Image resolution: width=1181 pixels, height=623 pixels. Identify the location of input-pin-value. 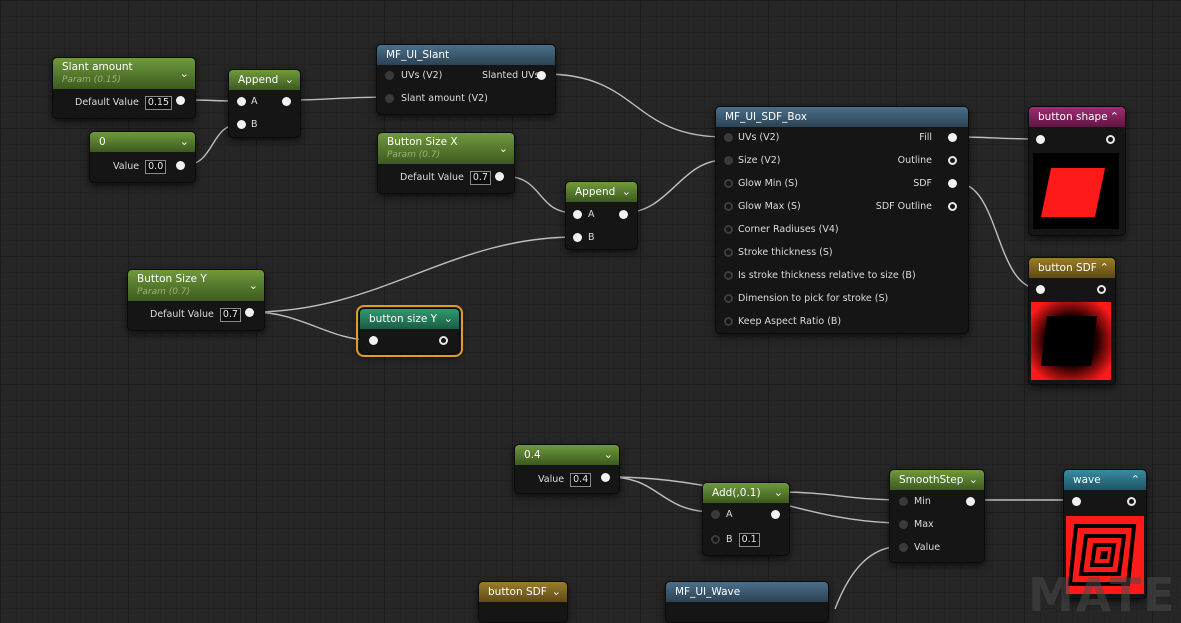
(903, 547).